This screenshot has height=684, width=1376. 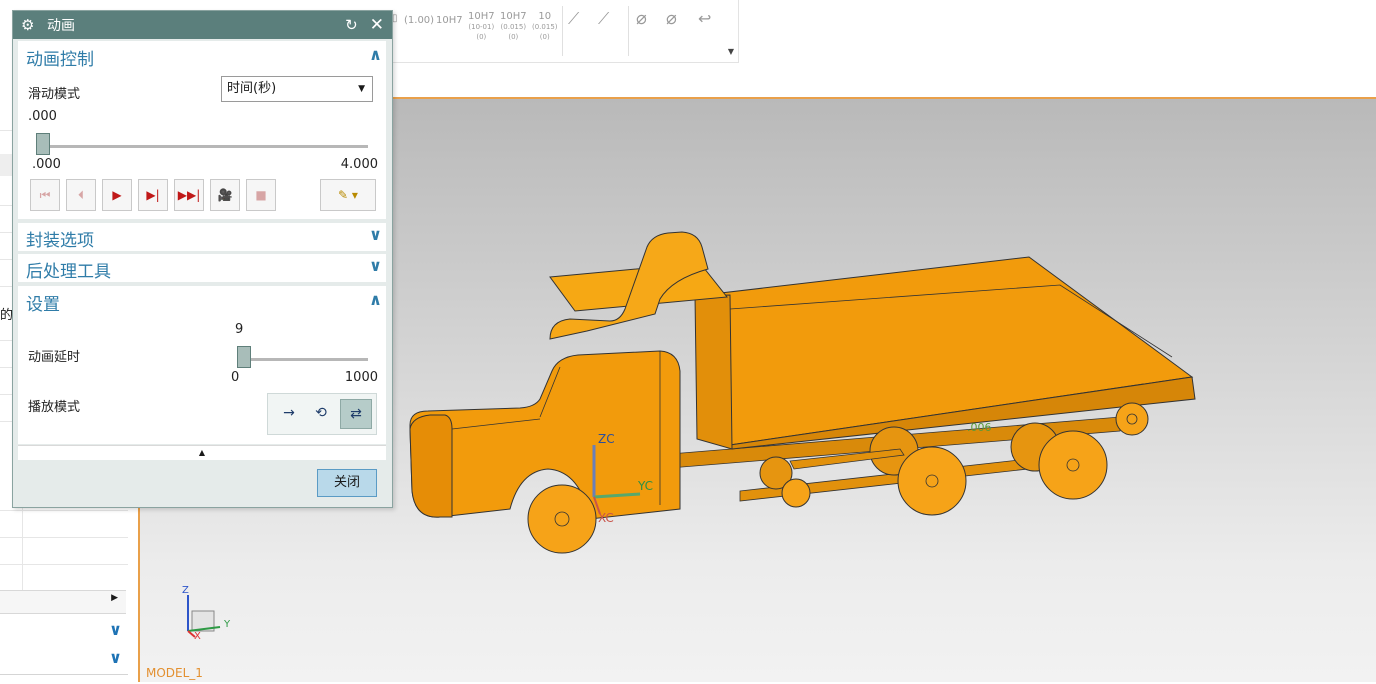 What do you see at coordinates (42, 116) in the screenshot?
I see `current-time-value: .000` at bounding box center [42, 116].